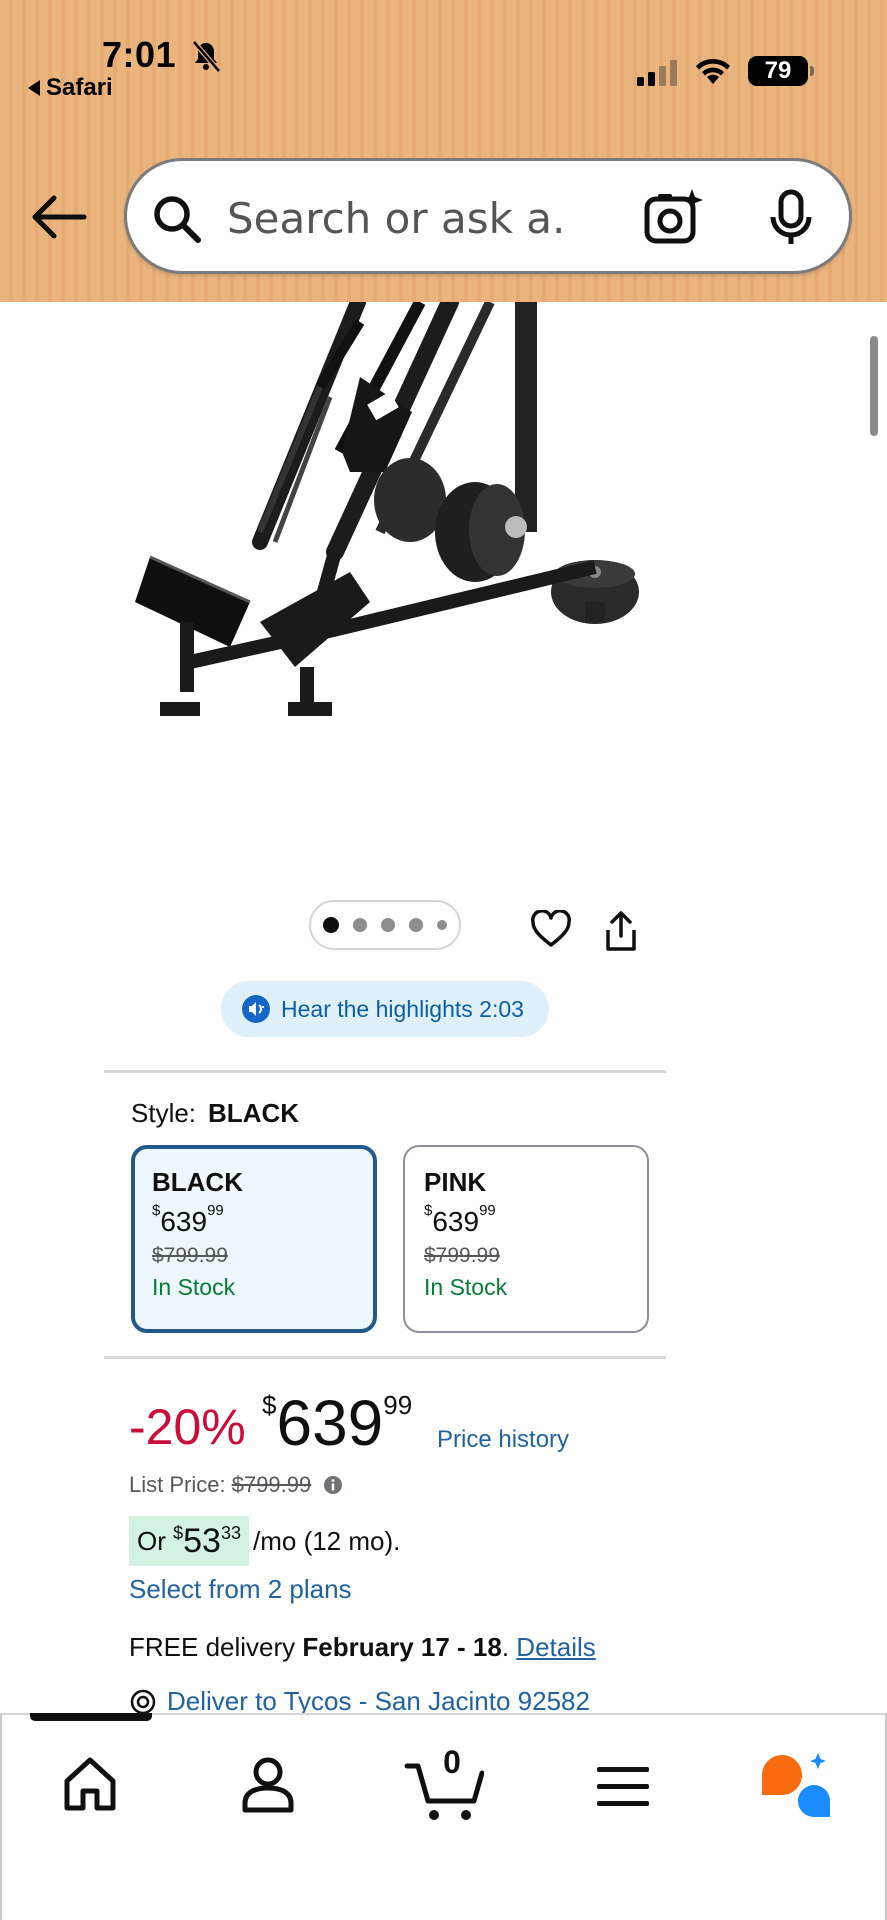 This screenshot has width=887, height=1920. Describe the element at coordinates (197, 1182) in the screenshot. I see `style-option-name: BLACK` at that location.